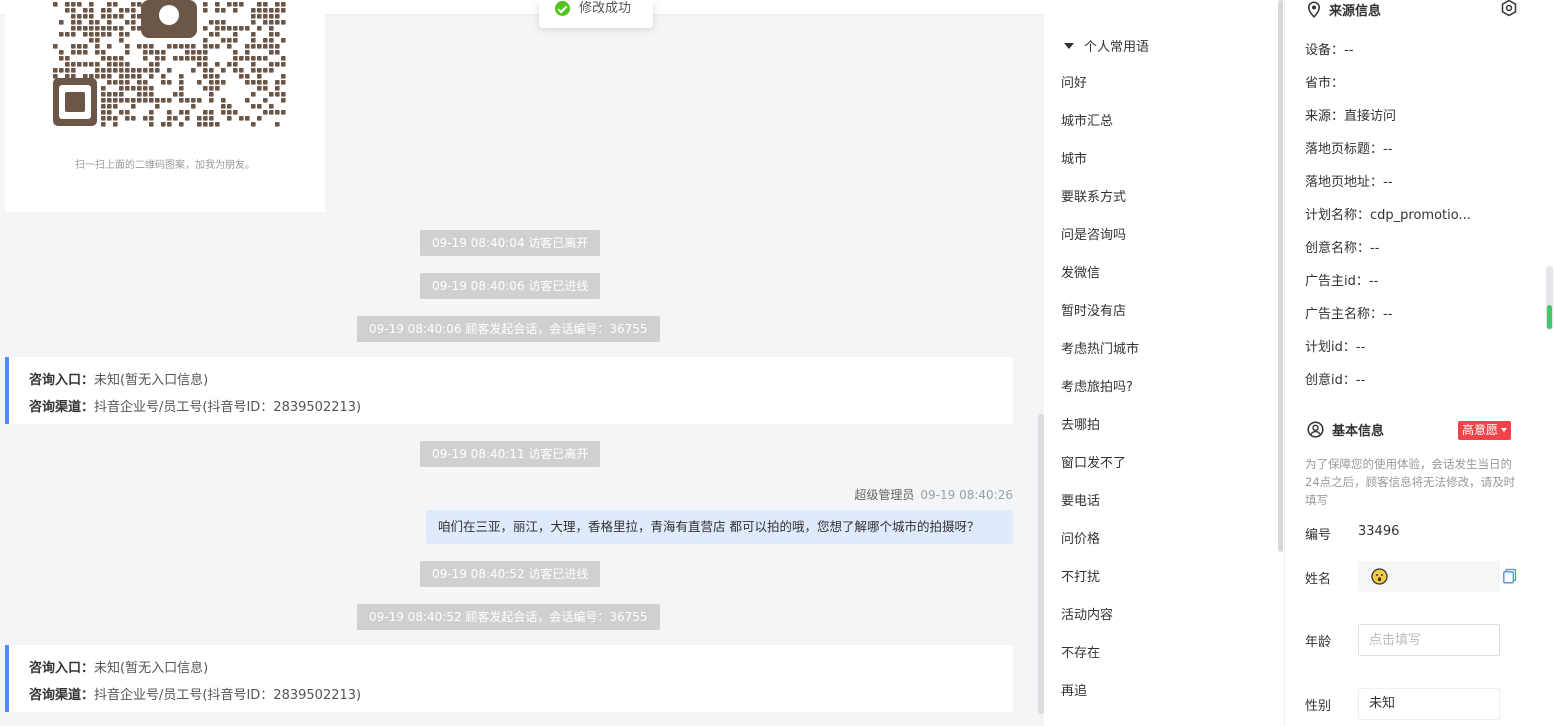  I want to click on phrase-item: 考虑旅拍吗?, so click(1100, 388).